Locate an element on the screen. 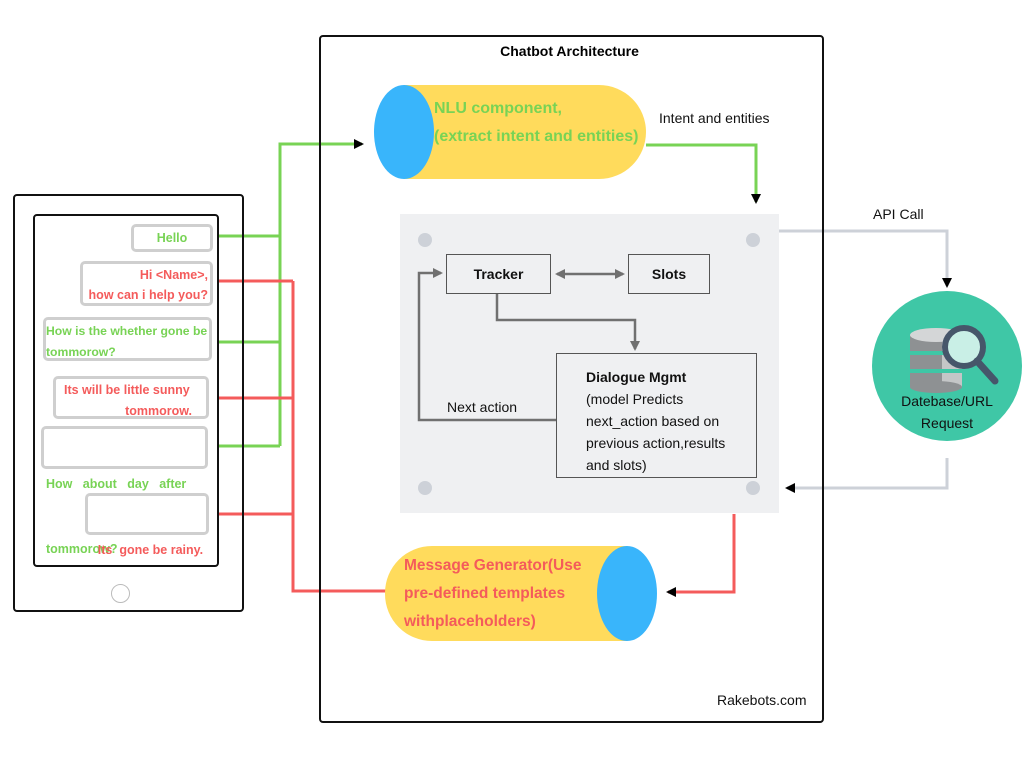  generator-line: Message Generator(Use is located at coordinates (493, 565).